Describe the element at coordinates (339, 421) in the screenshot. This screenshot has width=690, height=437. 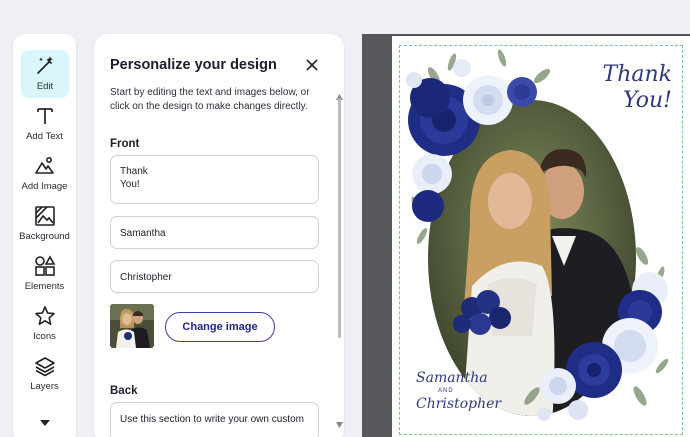
I see `scroll-down-icon` at that location.